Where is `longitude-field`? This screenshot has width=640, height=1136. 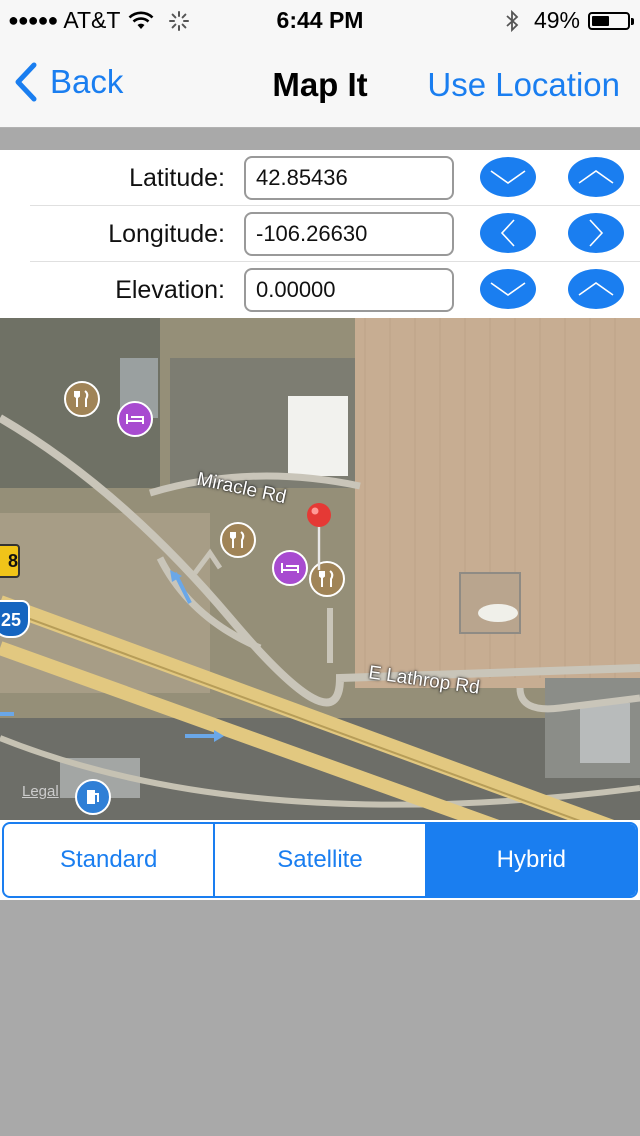 longitude-field is located at coordinates (349, 234).